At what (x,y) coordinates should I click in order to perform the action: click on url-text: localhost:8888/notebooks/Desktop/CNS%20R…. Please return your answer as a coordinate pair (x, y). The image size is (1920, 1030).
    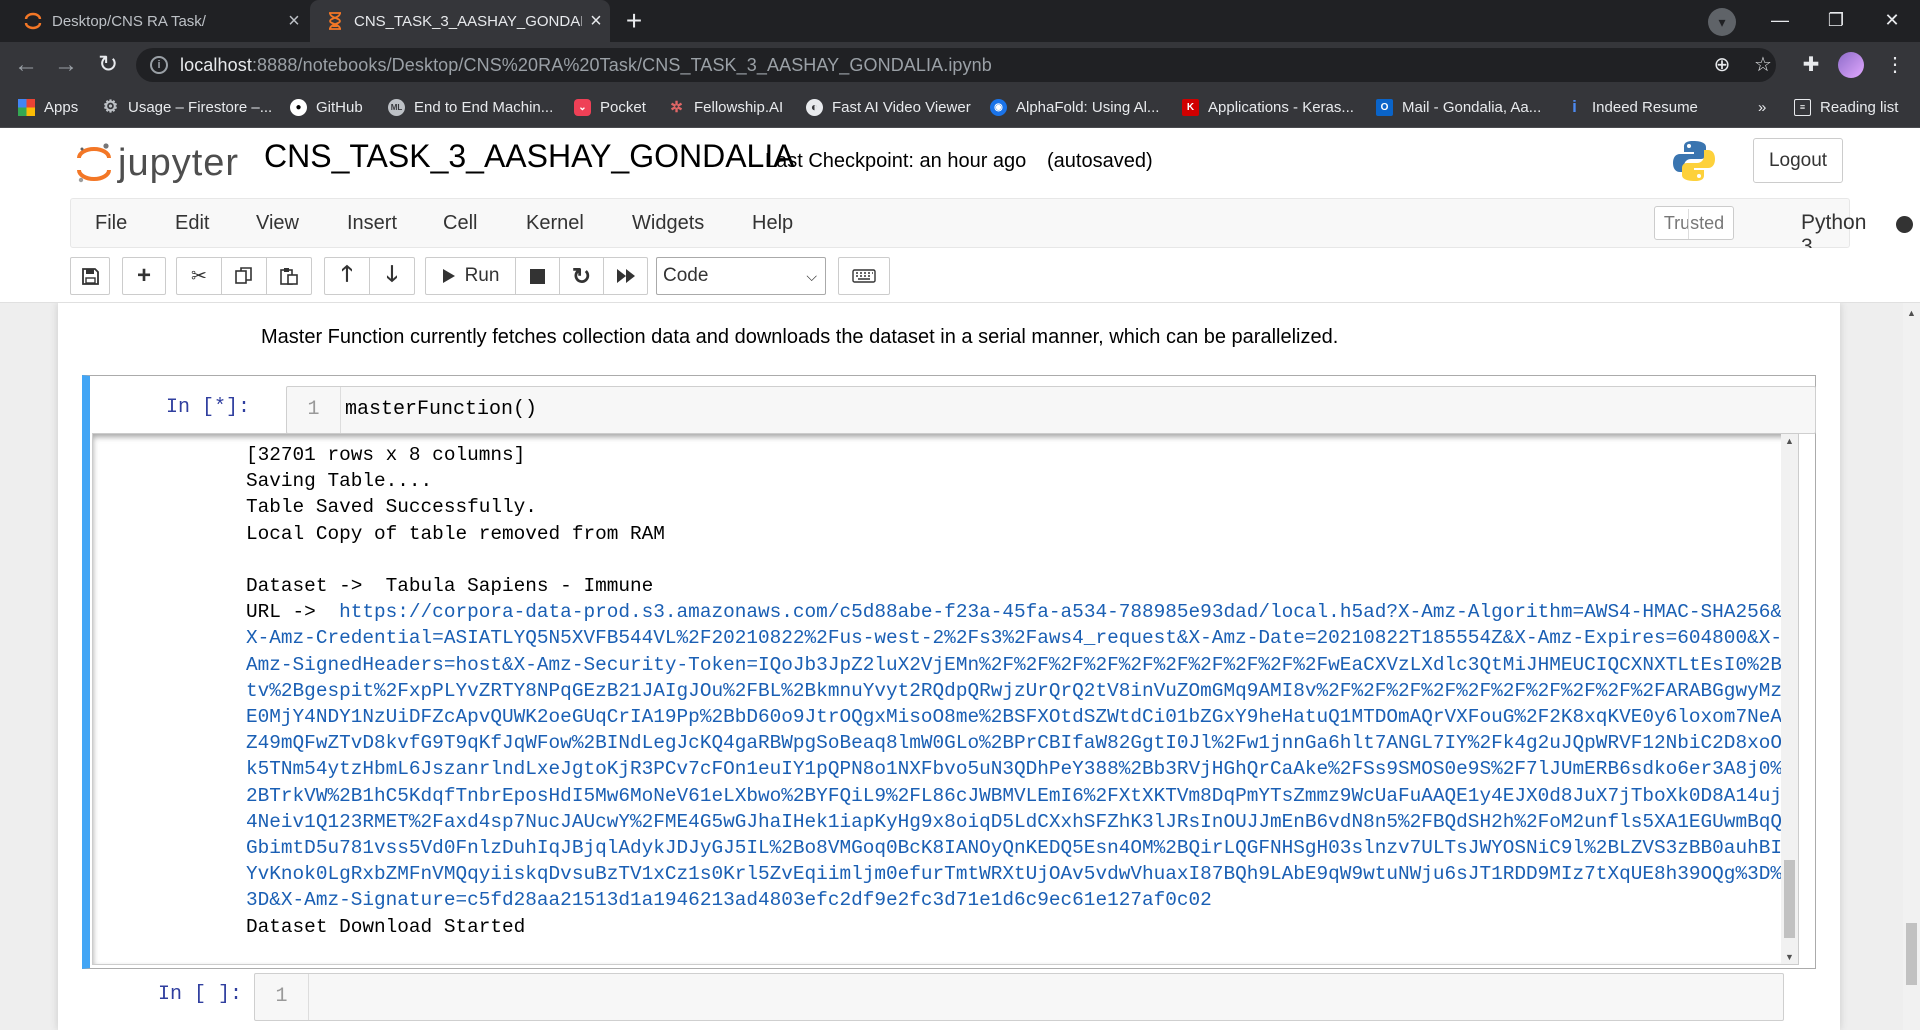
    Looking at the image, I should click on (586, 64).